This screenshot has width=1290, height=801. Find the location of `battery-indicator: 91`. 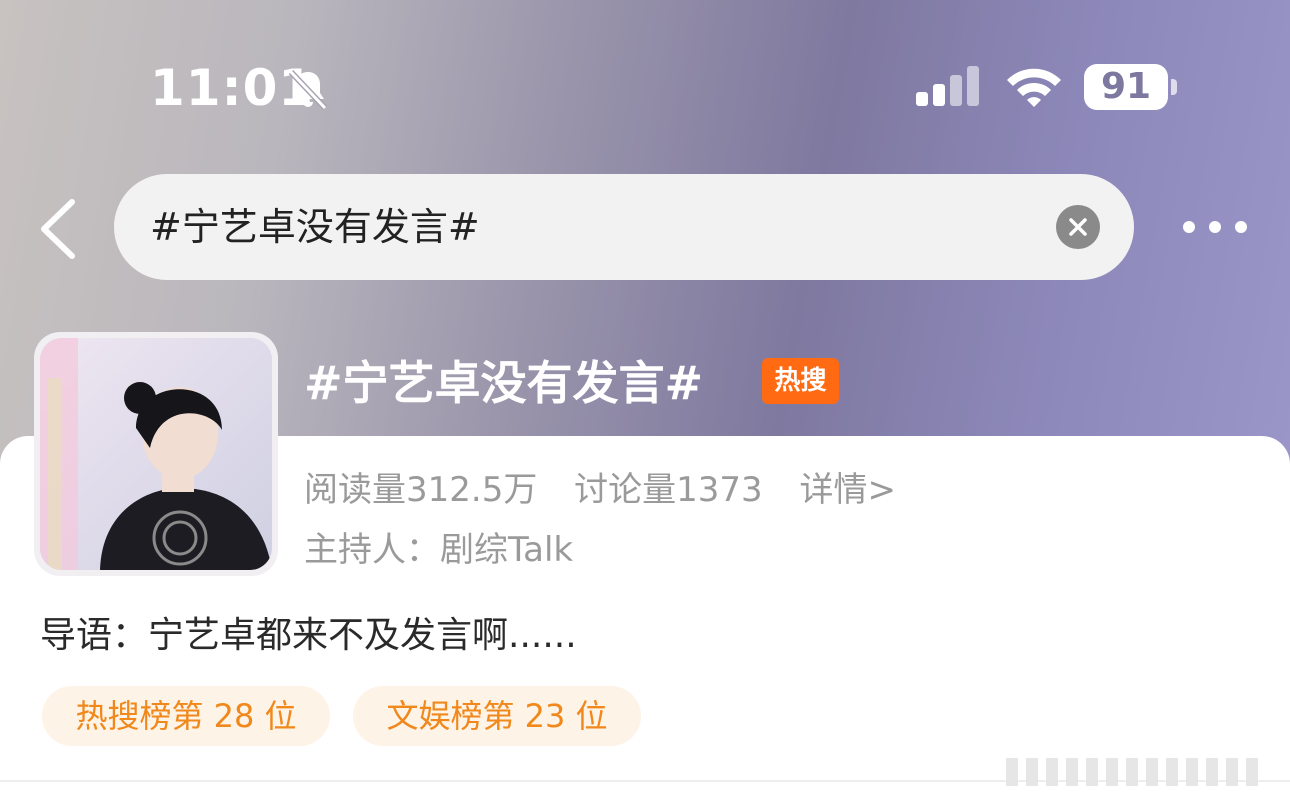

battery-indicator: 91 is located at coordinates (1131, 87).